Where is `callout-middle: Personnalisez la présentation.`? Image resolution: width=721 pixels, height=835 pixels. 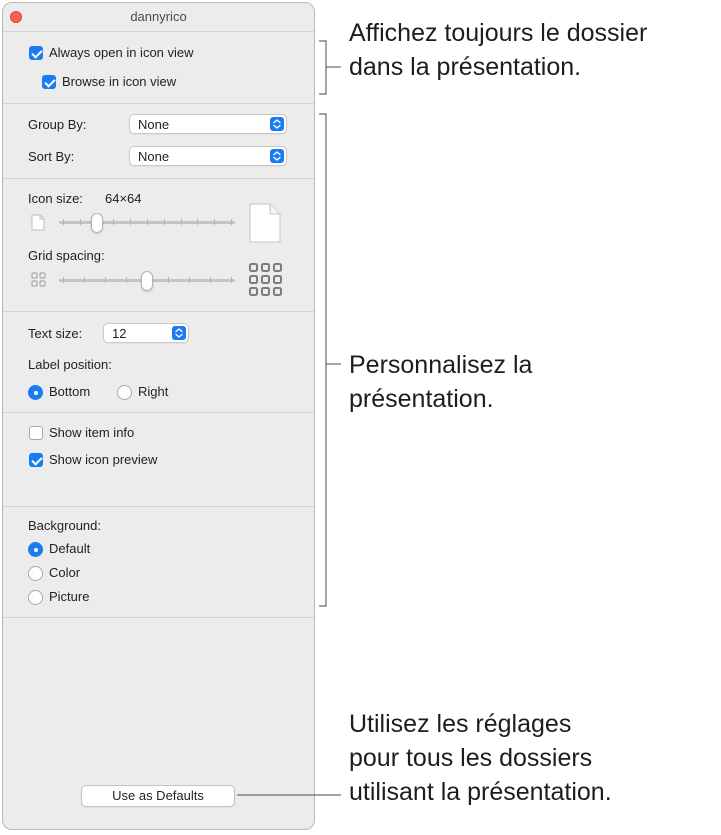
callout-middle: Personnalisez la présentation. is located at coordinates (440, 382).